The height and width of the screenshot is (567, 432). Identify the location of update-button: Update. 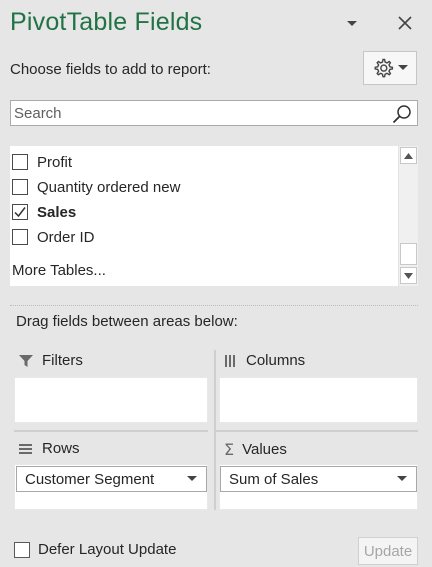
(388, 551).